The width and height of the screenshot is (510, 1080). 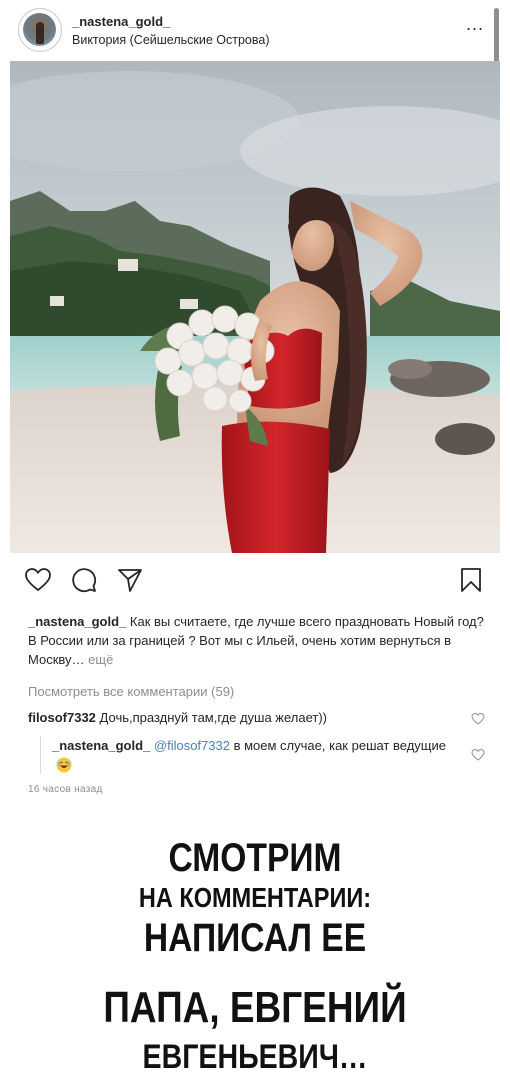 What do you see at coordinates (40, 755) in the screenshot?
I see `reply-thread-line` at bounding box center [40, 755].